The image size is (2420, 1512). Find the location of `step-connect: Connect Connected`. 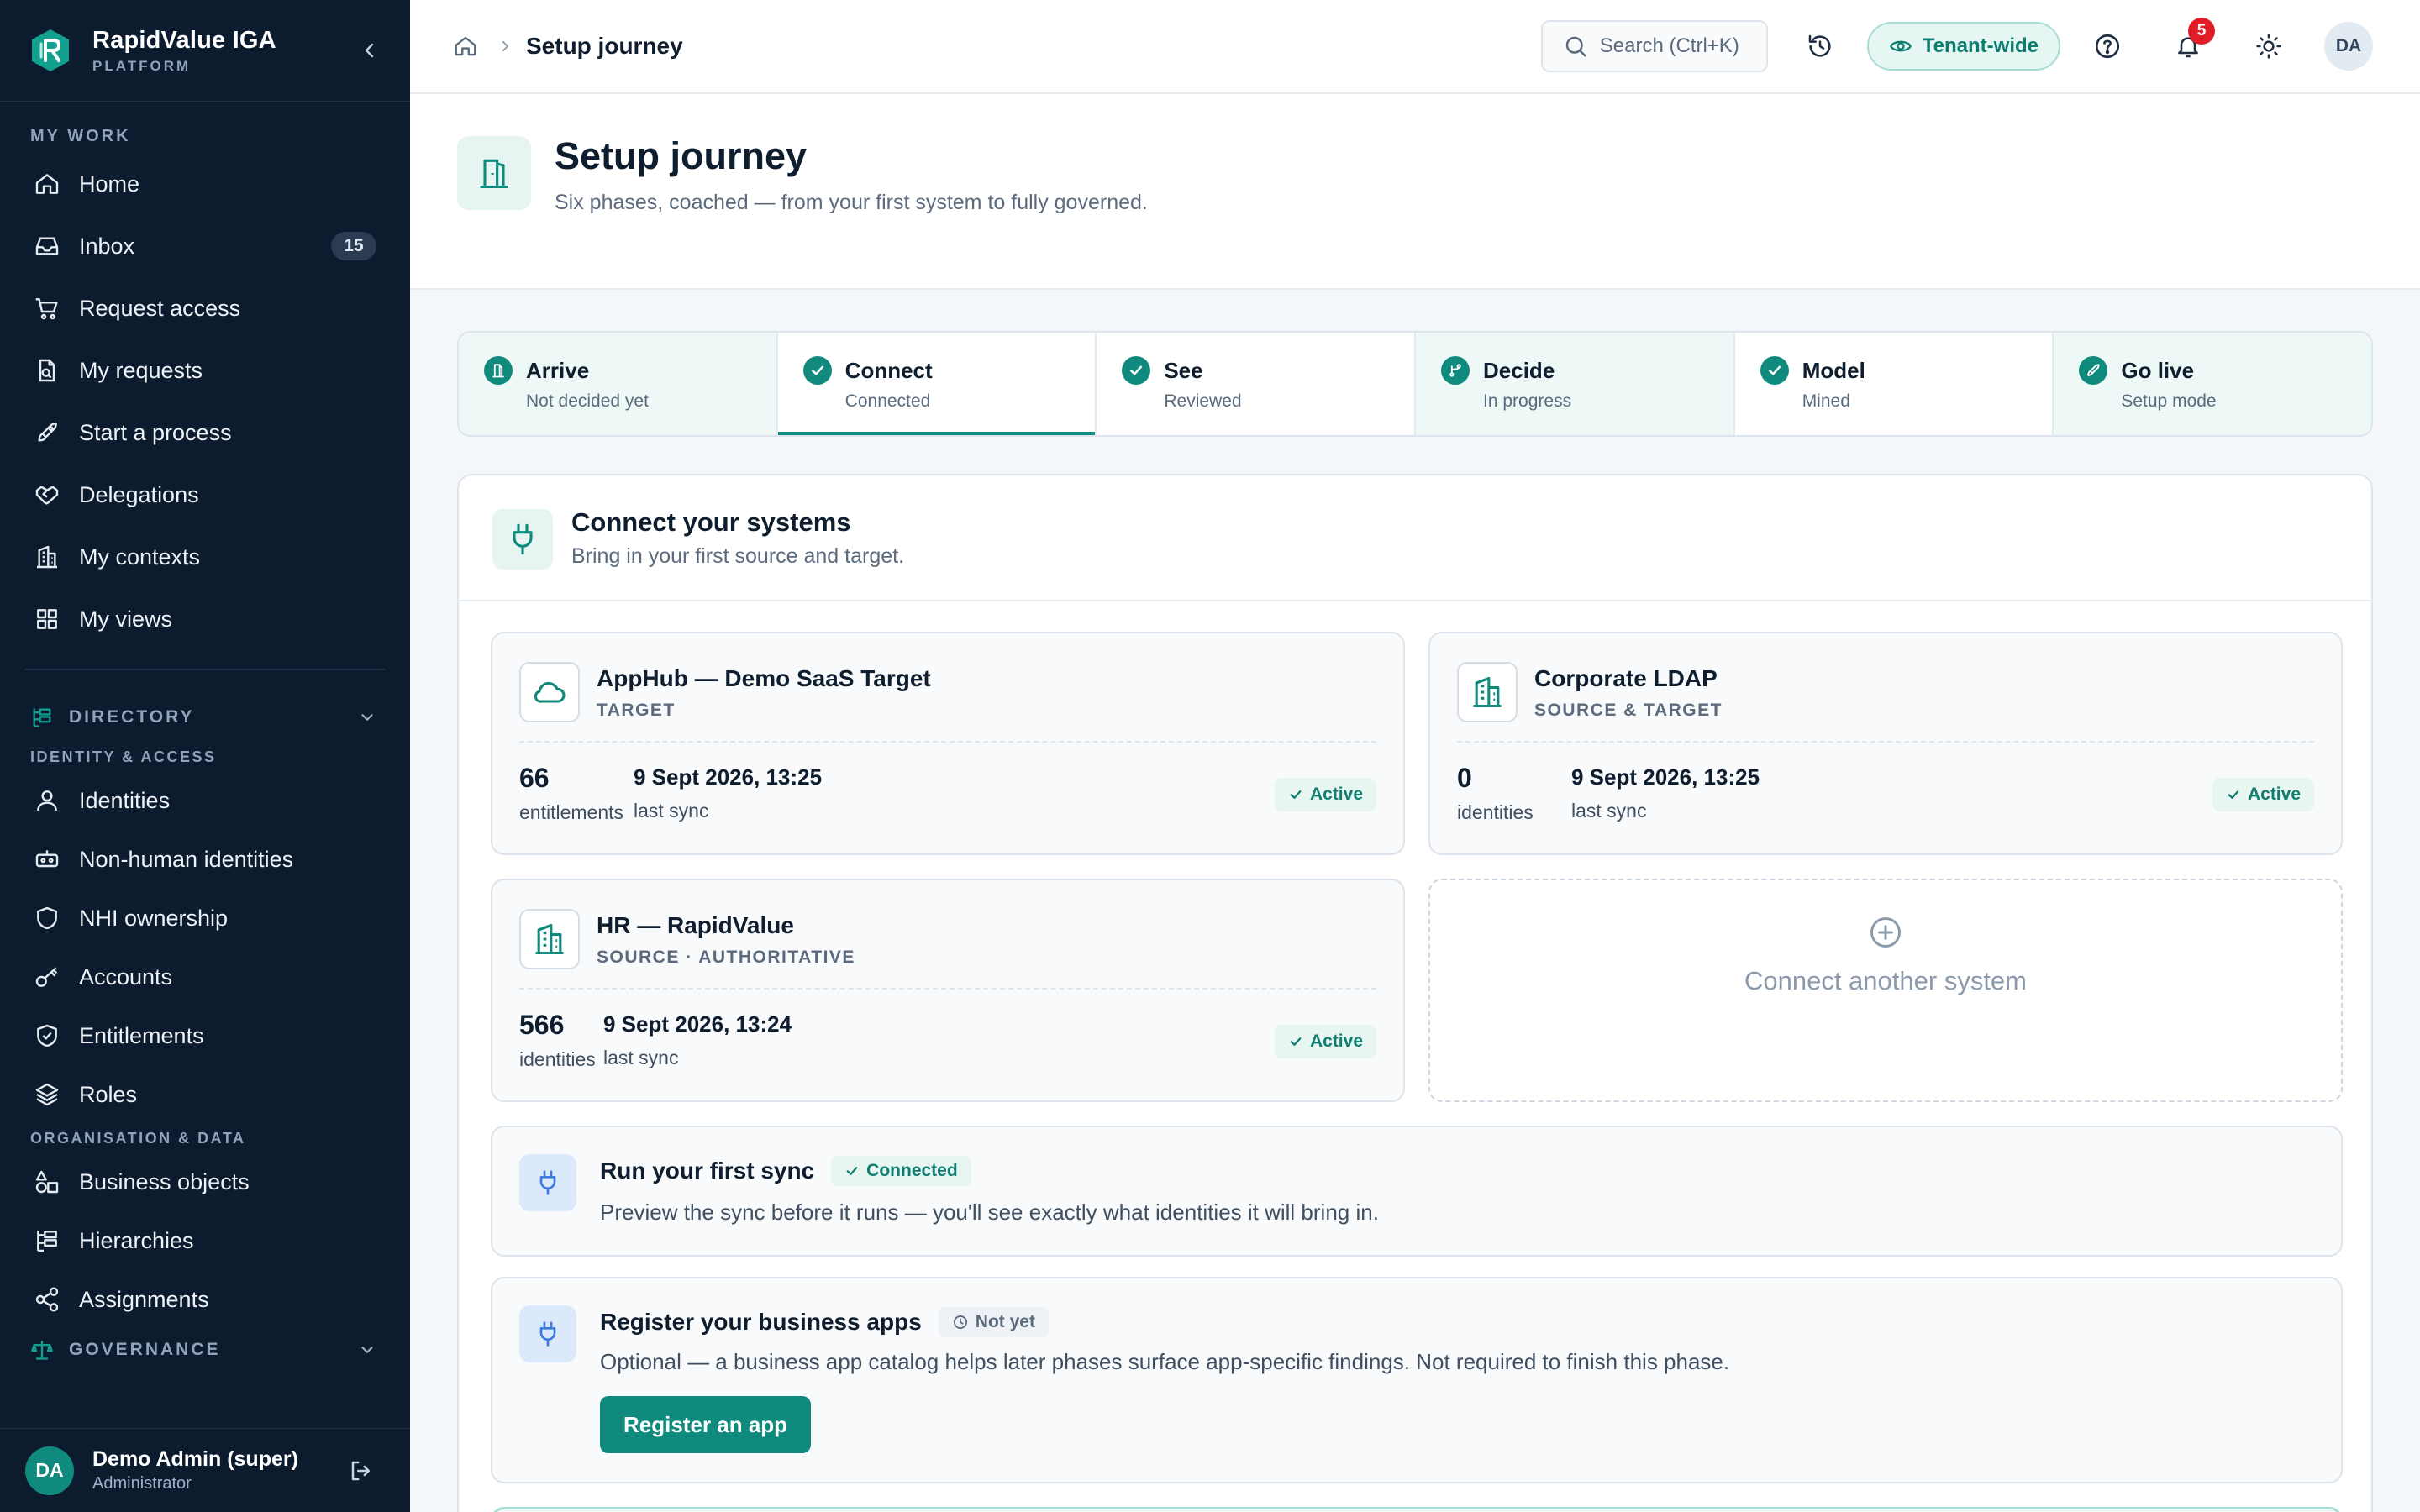

step-connect: Connect Connected is located at coordinates (936, 384).